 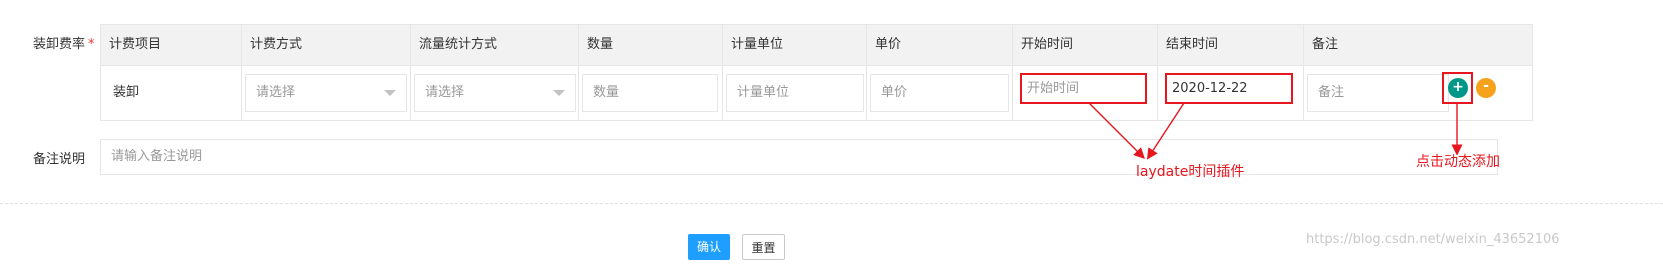 I want to click on reset-button: 重置, so click(x=763, y=247).